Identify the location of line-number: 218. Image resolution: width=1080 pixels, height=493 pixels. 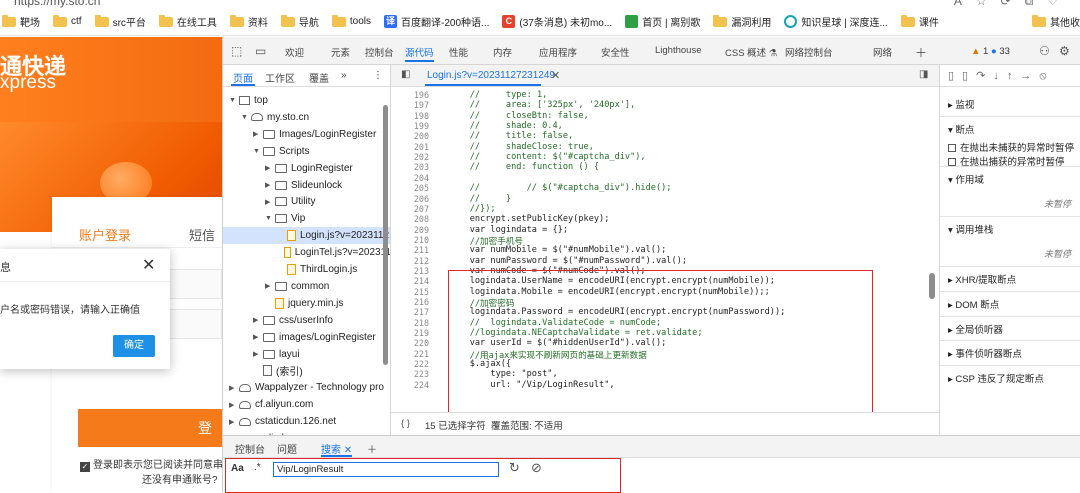
(421, 323).